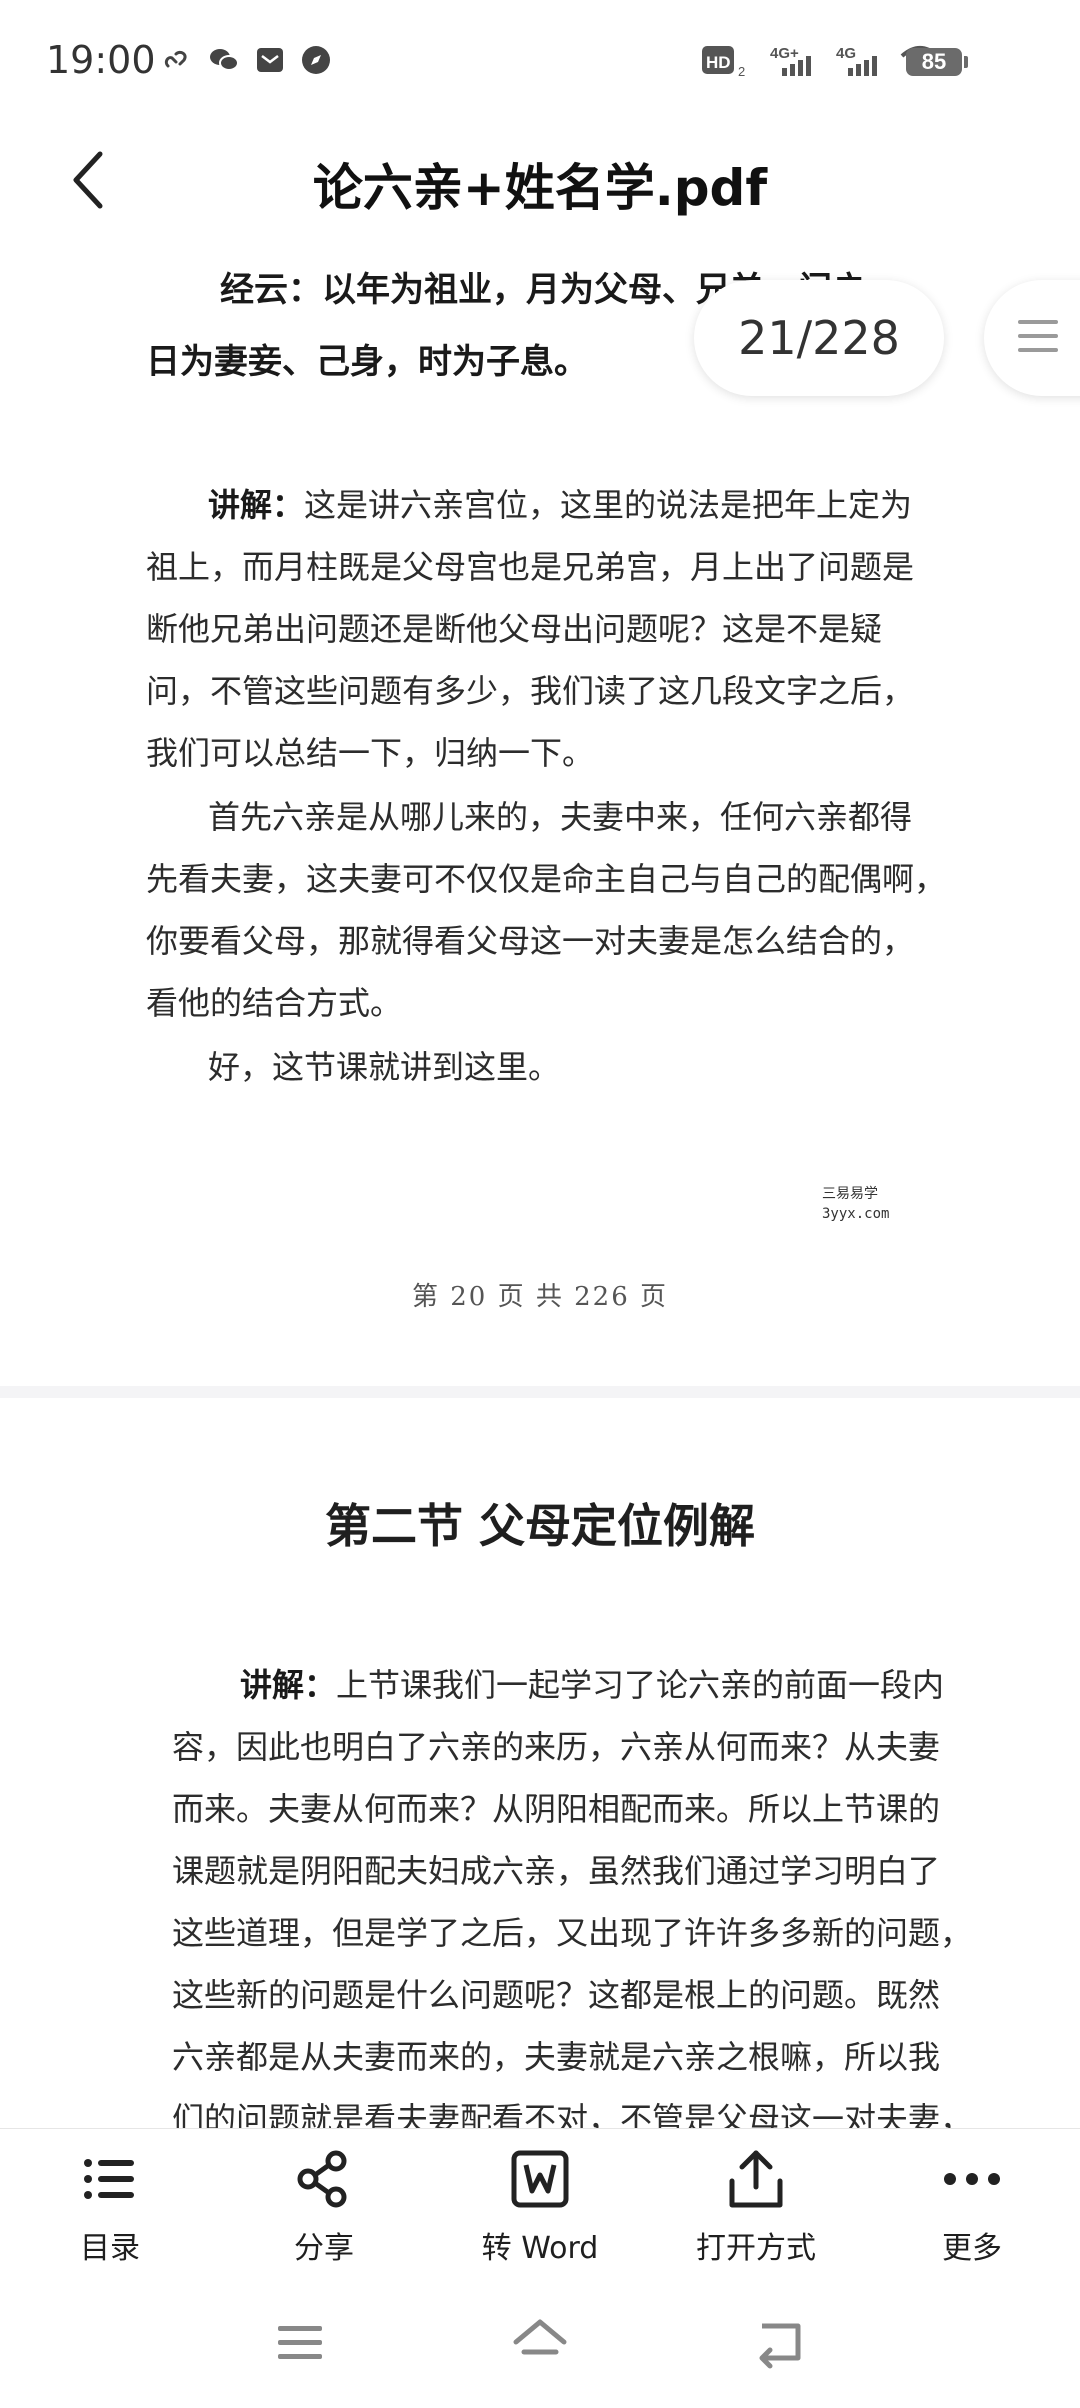 This screenshot has width=1080, height=2408. I want to click on page-text-line: 断他兄弟出问题还是断他父母出问题呢？这是不是疑, so click(514, 629).